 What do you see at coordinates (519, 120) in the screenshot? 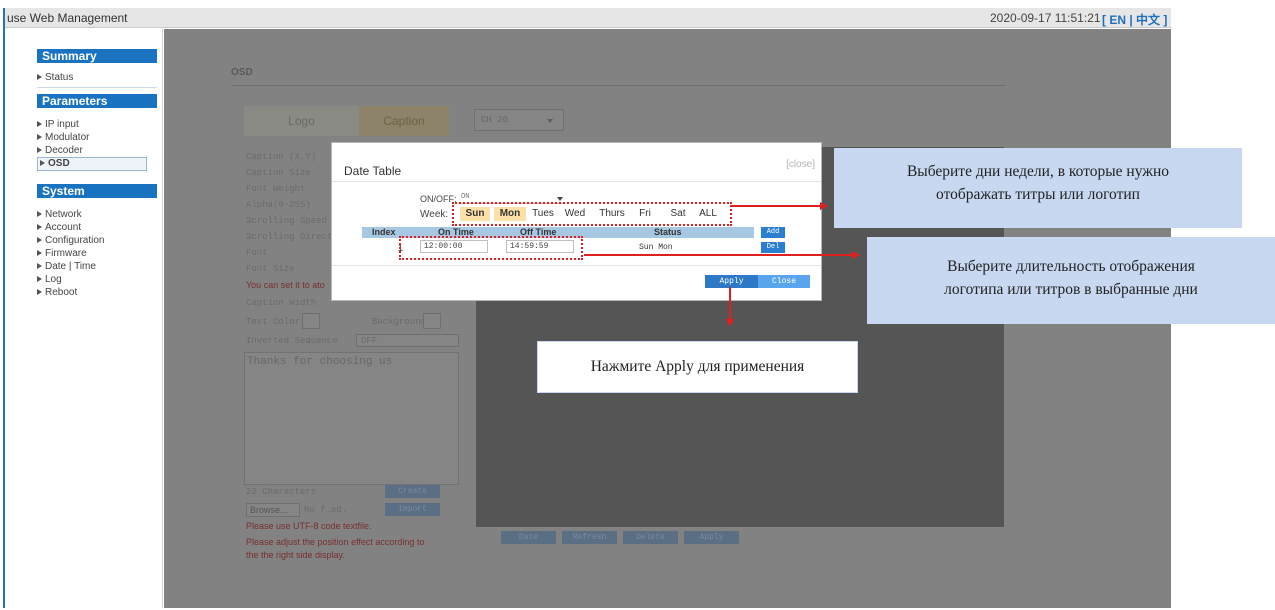
I see `channel-select: CH 20` at bounding box center [519, 120].